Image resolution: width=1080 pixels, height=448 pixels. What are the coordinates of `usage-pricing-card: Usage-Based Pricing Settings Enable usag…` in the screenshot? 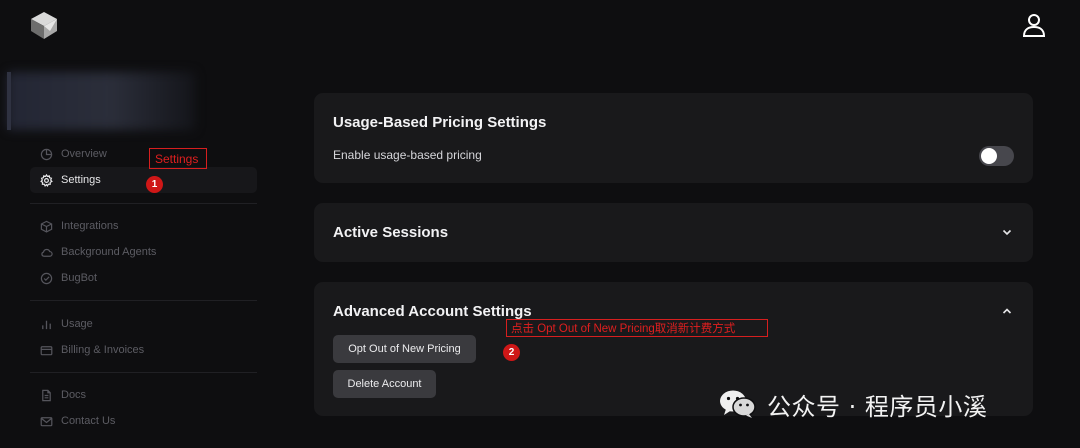 It's located at (673, 138).